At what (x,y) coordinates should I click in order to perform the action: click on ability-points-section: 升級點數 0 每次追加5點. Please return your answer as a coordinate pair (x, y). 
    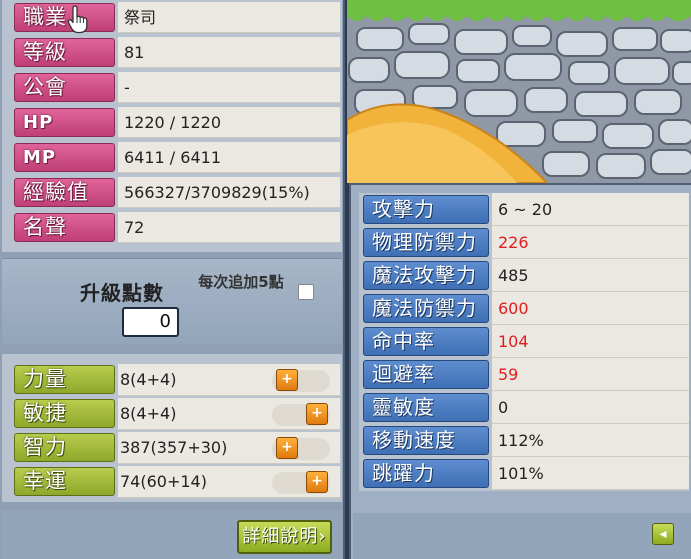
    Looking at the image, I should click on (172, 301).